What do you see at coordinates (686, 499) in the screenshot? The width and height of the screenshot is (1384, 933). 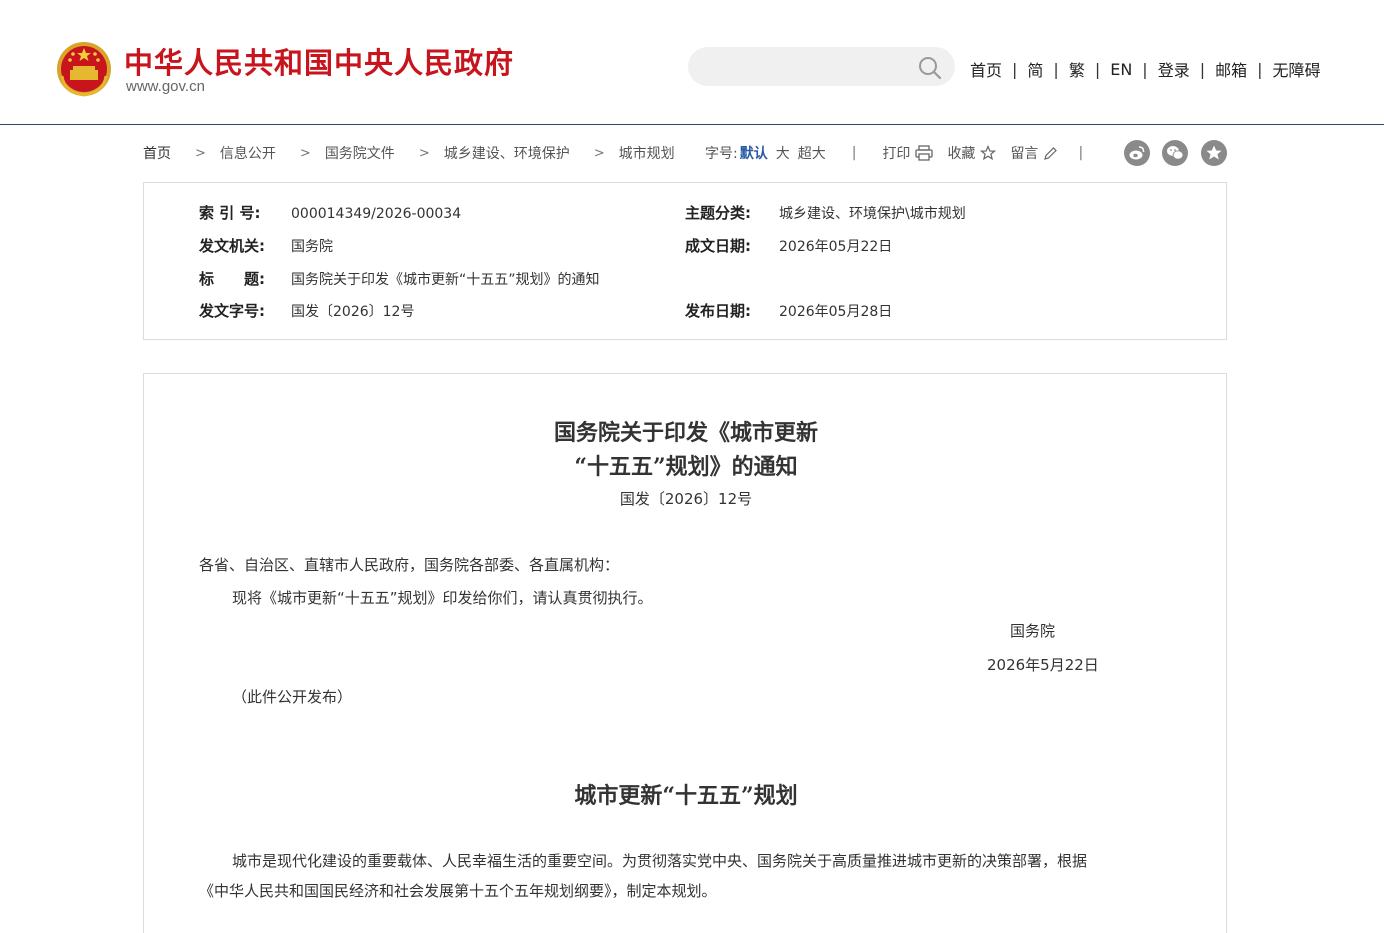 I see `article-document-number: 国发〔2026〕12号` at bounding box center [686, 499].